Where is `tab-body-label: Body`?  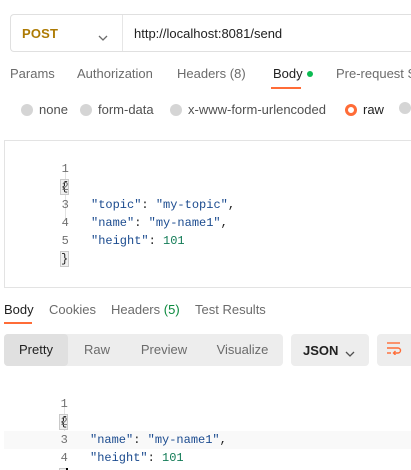 tab-body-label: Body is located at coordinates (288, 73).